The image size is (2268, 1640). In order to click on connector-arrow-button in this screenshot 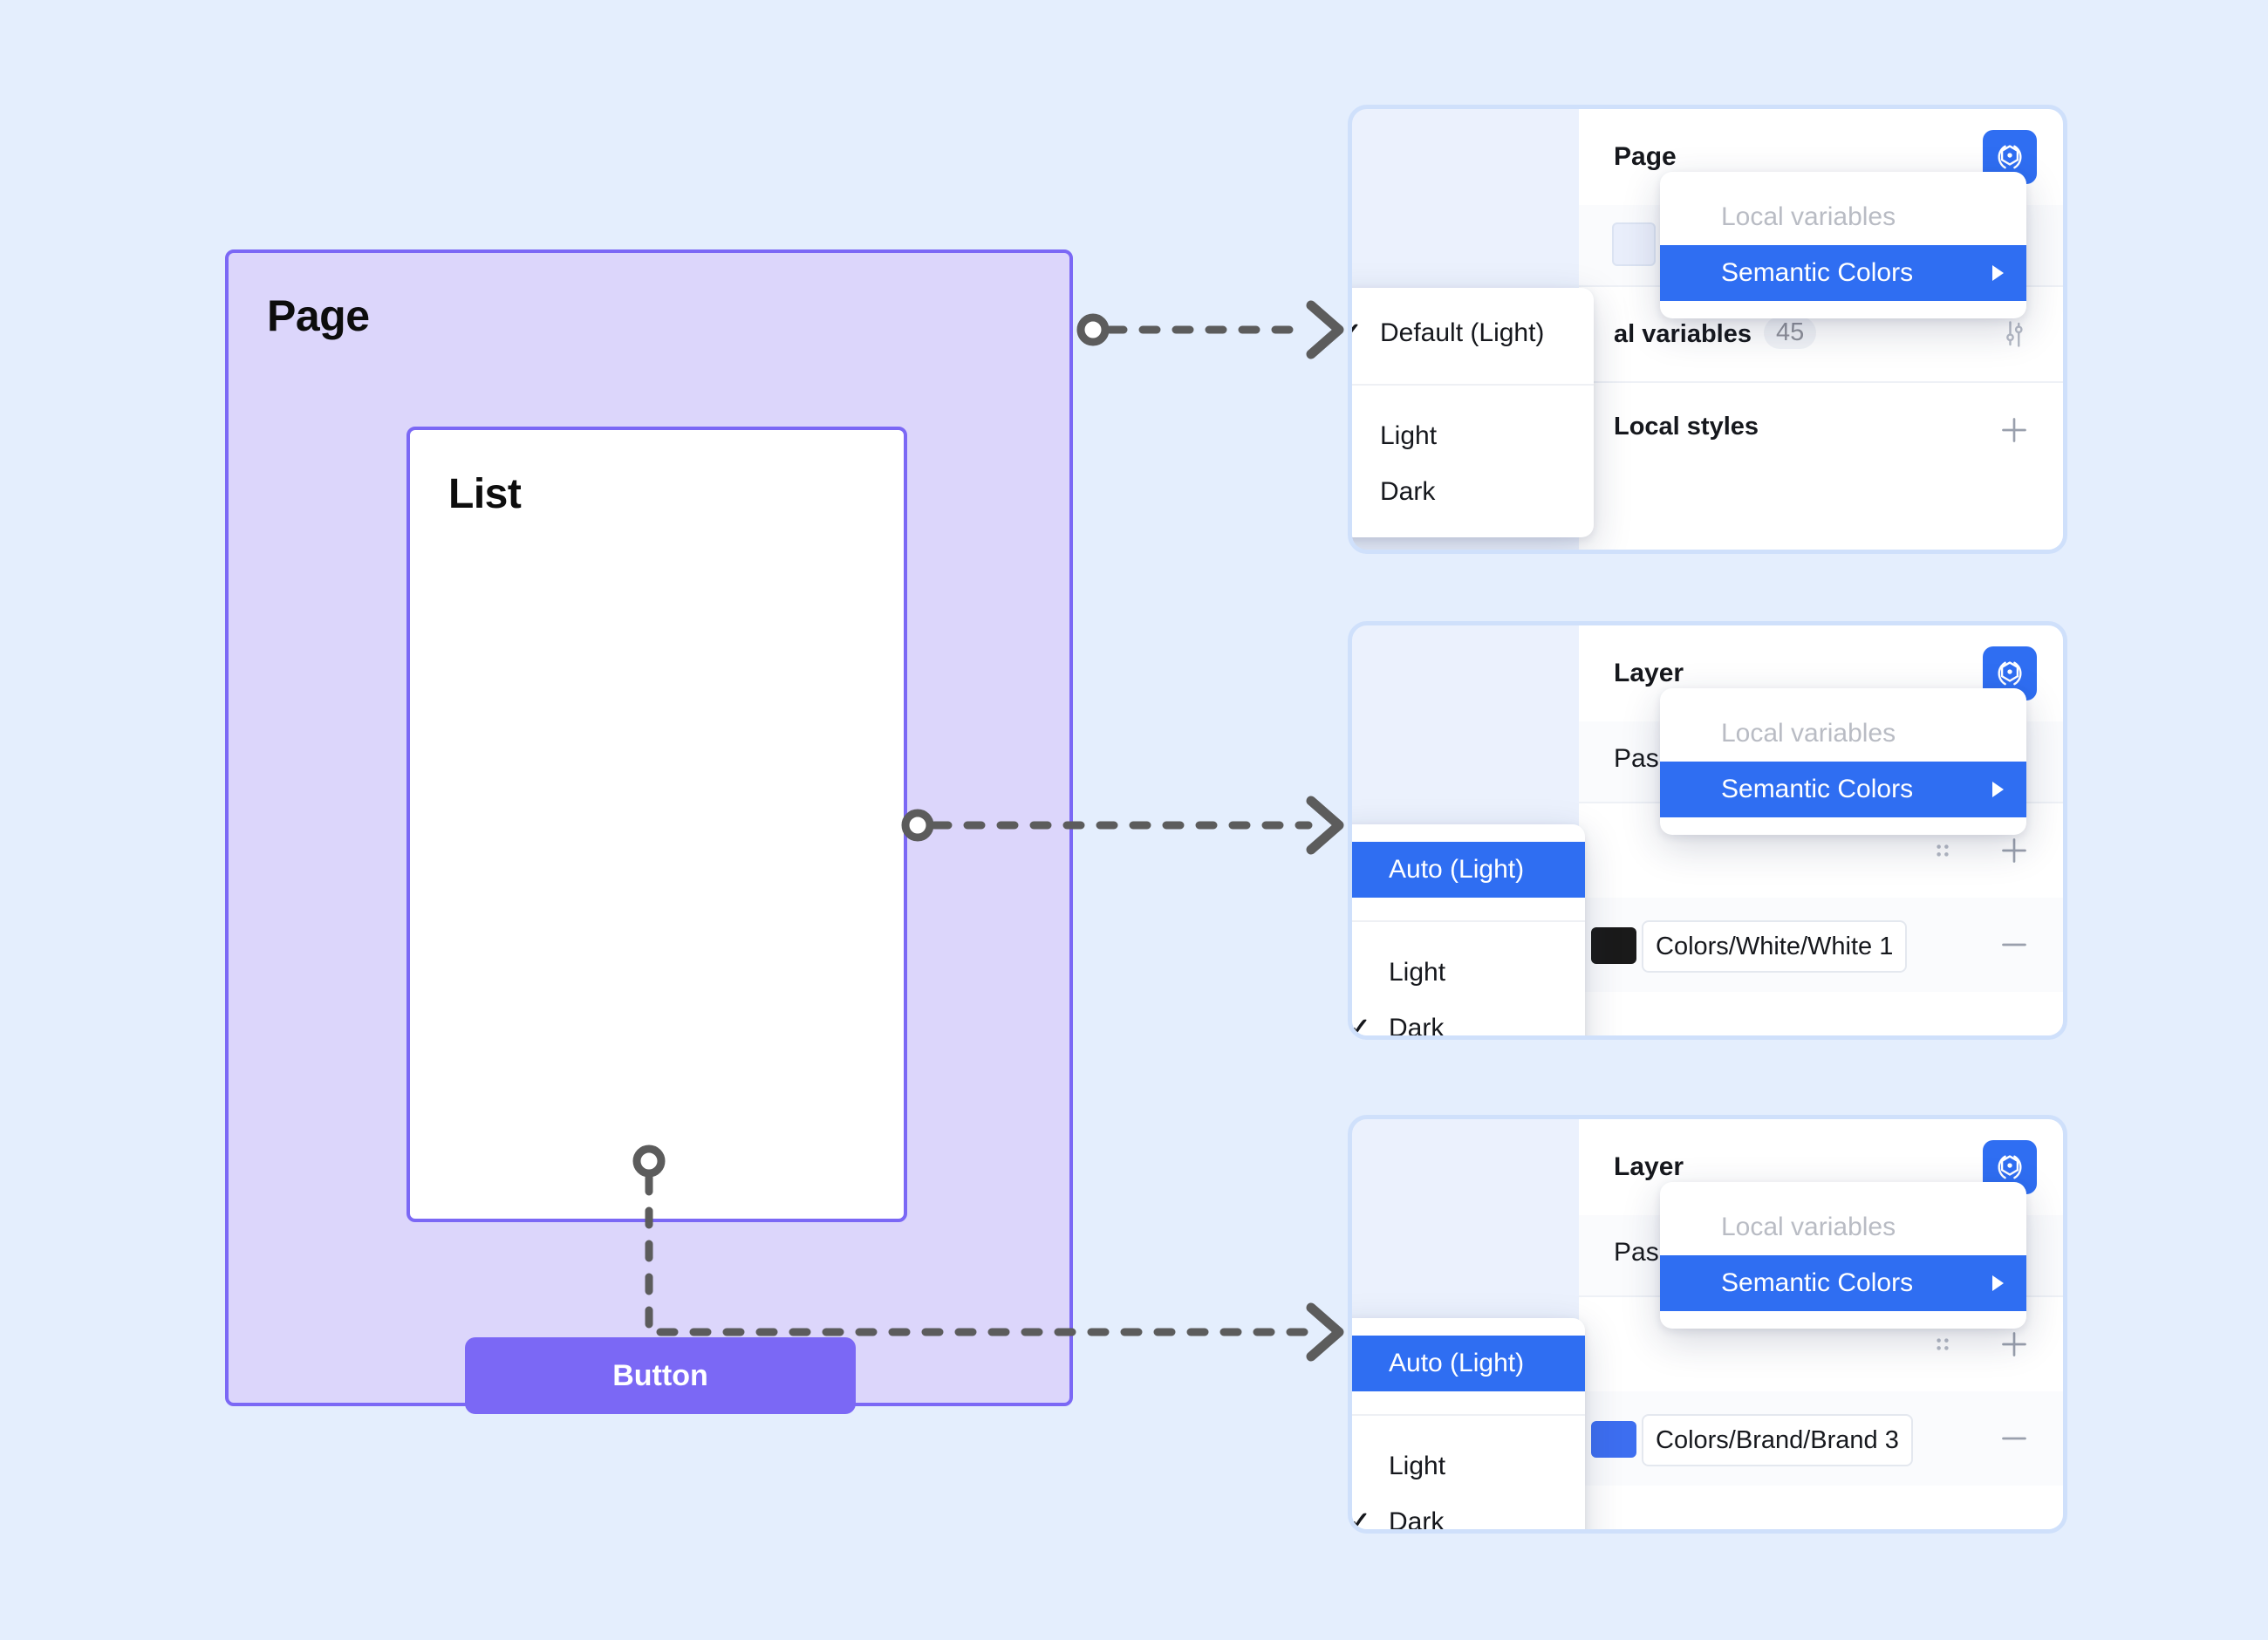, I will do `click(1325, 1332)`.